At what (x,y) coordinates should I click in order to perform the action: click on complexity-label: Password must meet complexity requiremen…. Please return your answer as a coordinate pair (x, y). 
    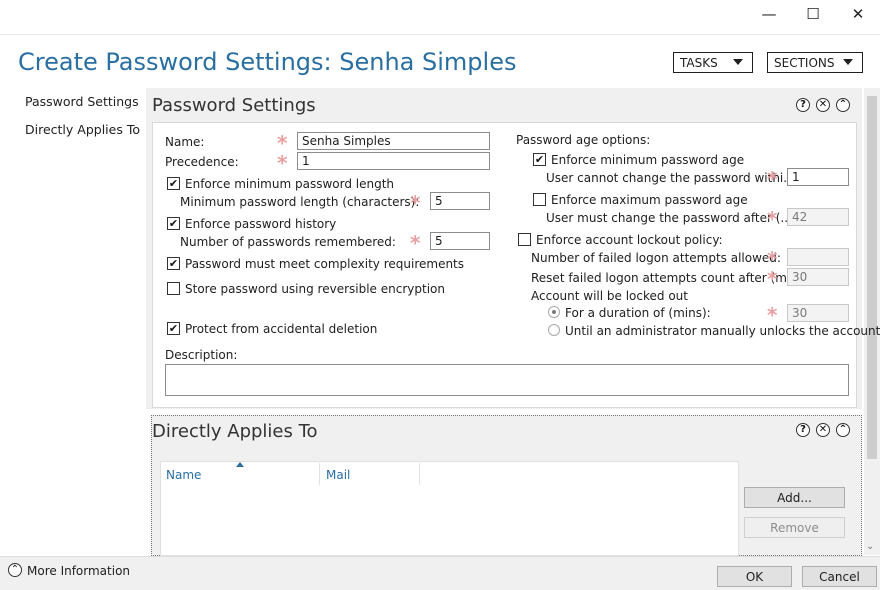
    Looking at the image, I should click on (325, 264).